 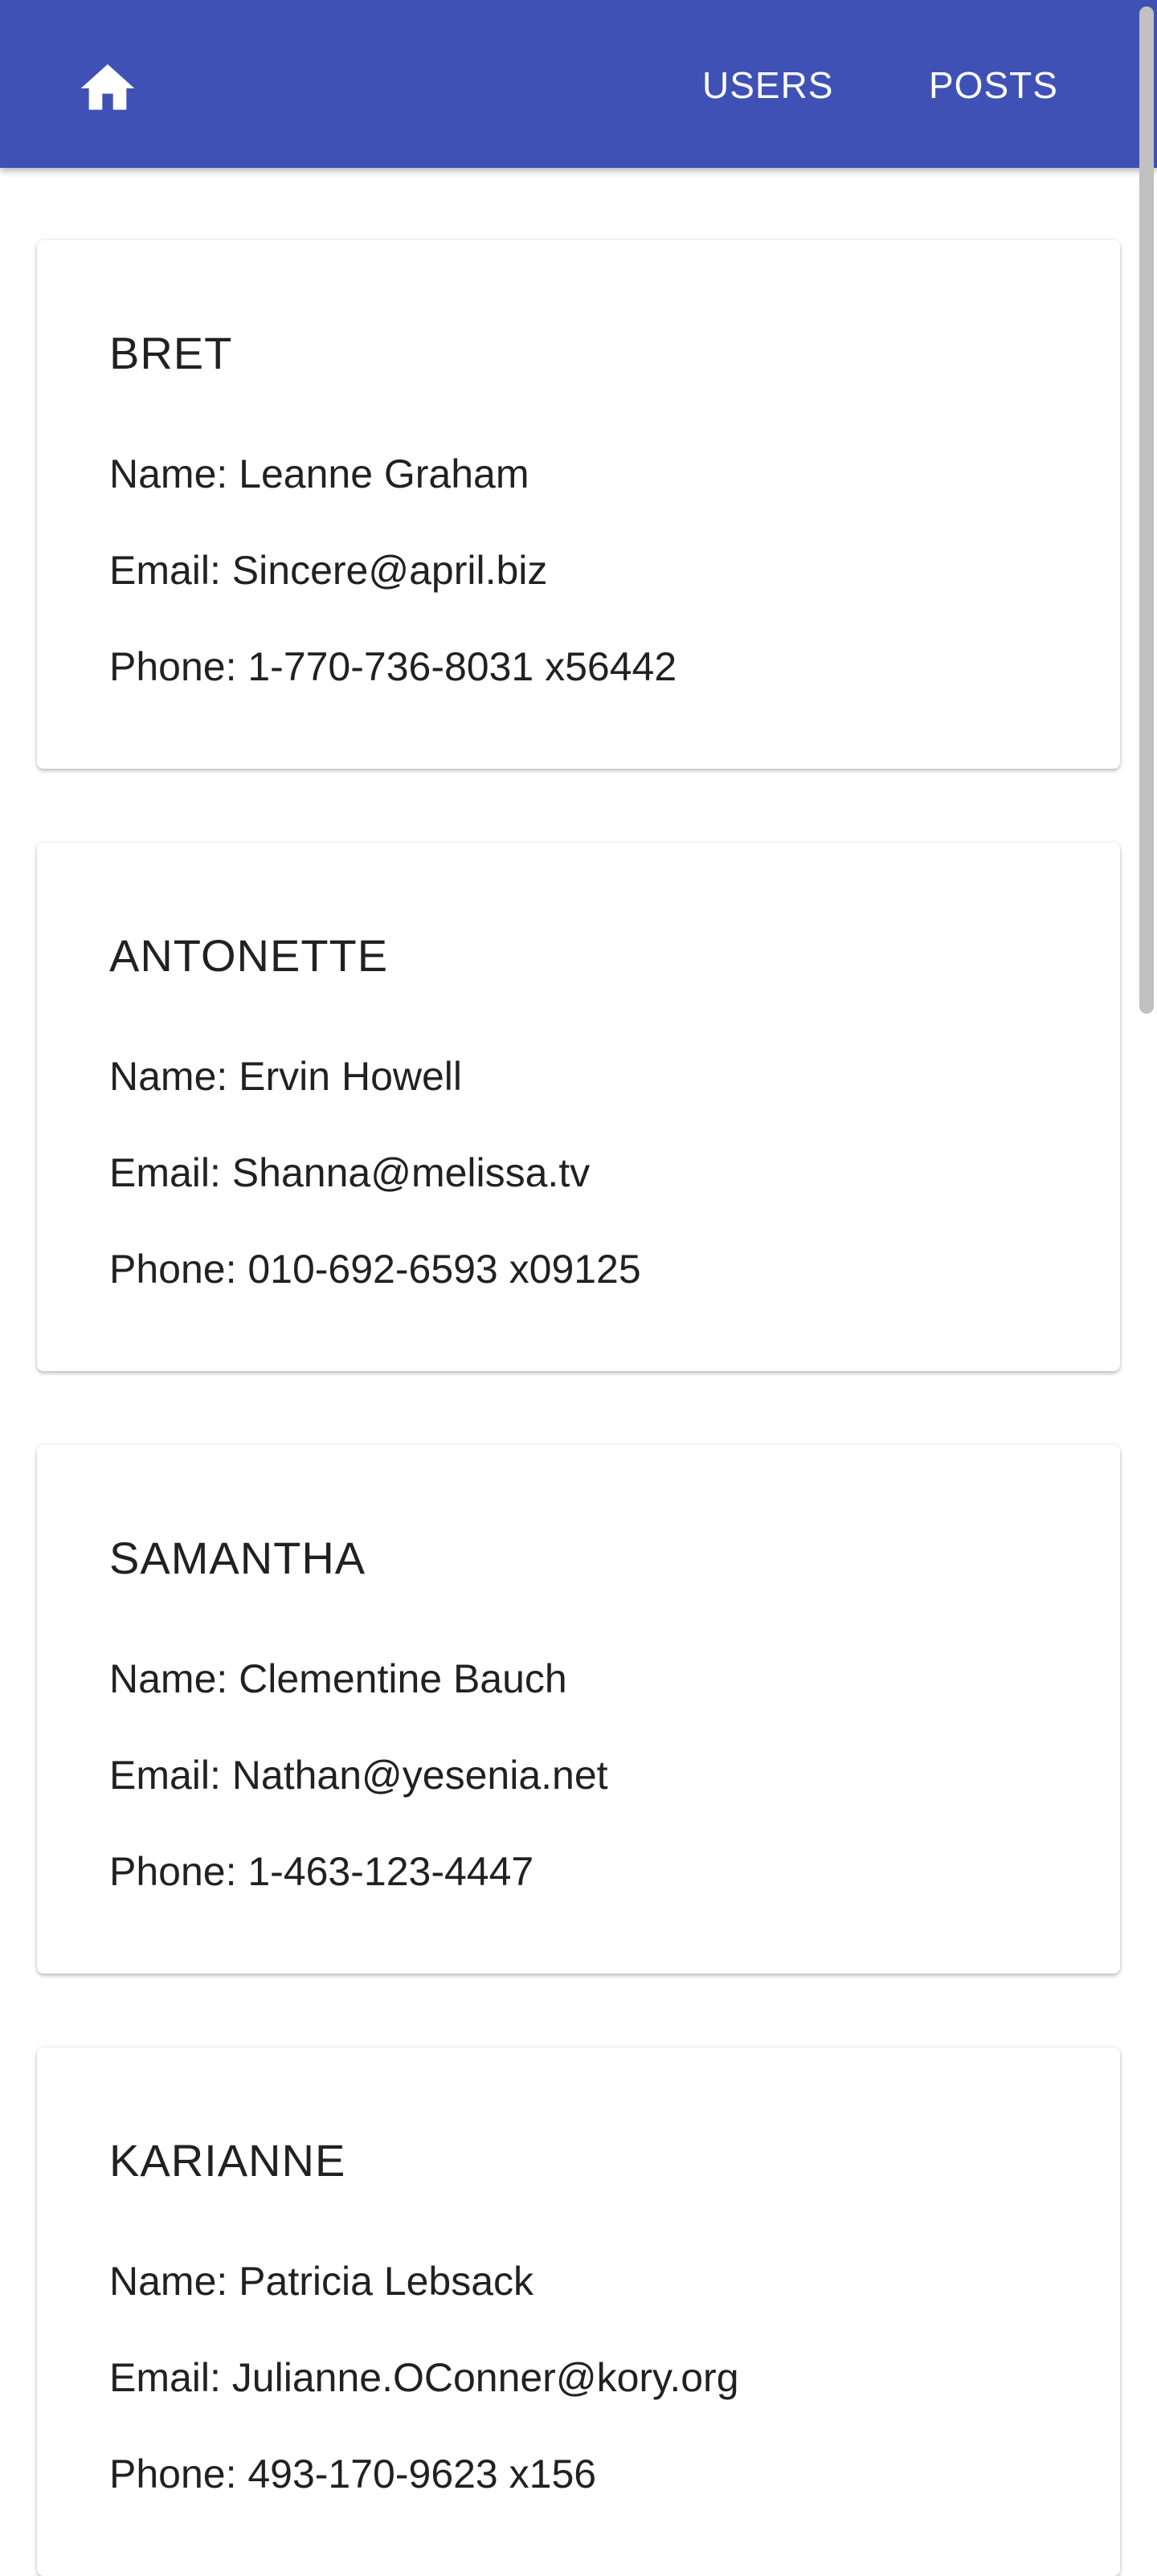 What do you see at coordinates (393, 666) in the screenshot?
I see `user-phone: Phone: 1-770-736-8031 x56442` at bounding box center [393, 666].